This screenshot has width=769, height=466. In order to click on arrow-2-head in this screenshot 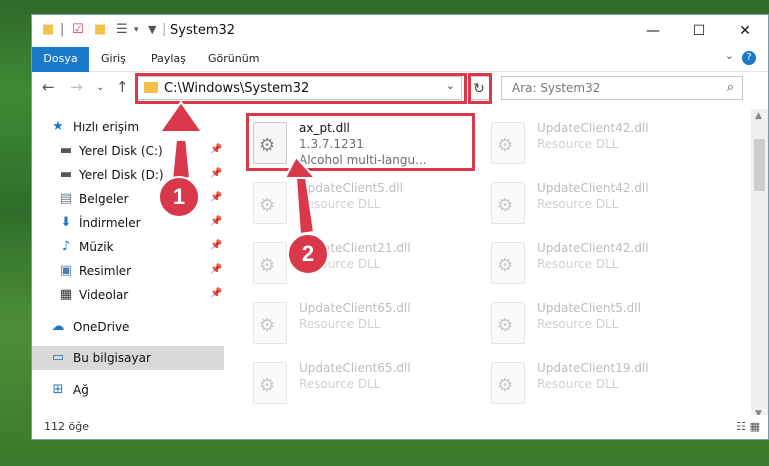, I will do `click(300, 167)`.